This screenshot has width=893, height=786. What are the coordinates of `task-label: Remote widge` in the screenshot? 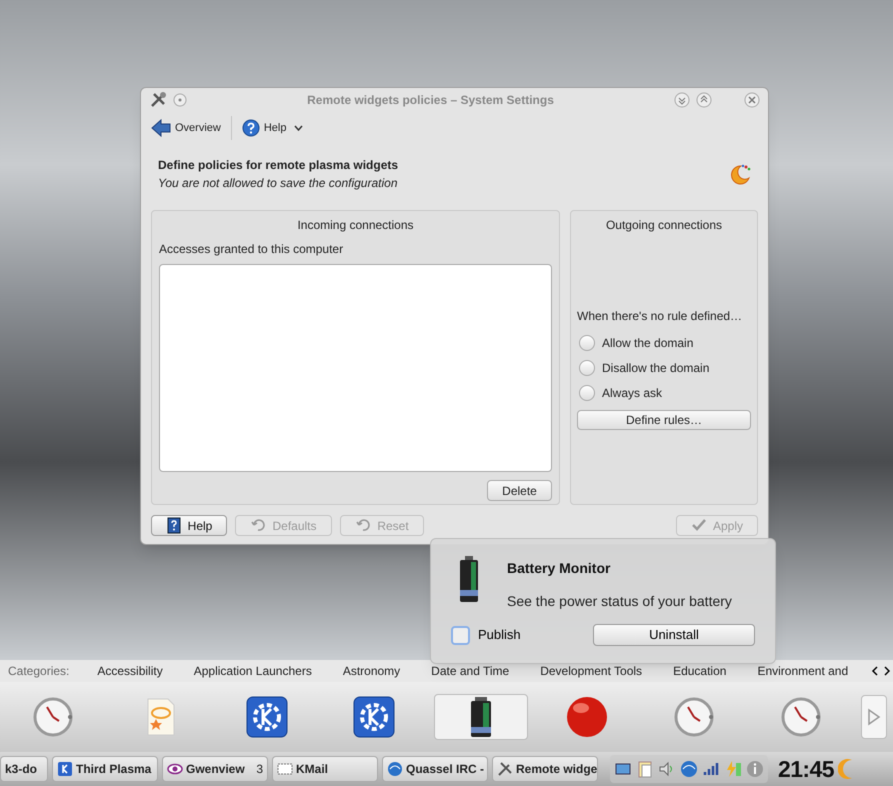 It's located at (557, 769).